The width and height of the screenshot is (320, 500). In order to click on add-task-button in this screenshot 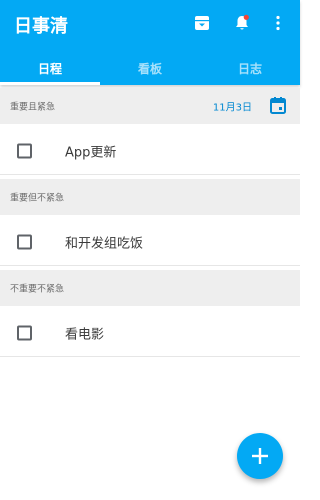, I will do `click(260, 456)`.